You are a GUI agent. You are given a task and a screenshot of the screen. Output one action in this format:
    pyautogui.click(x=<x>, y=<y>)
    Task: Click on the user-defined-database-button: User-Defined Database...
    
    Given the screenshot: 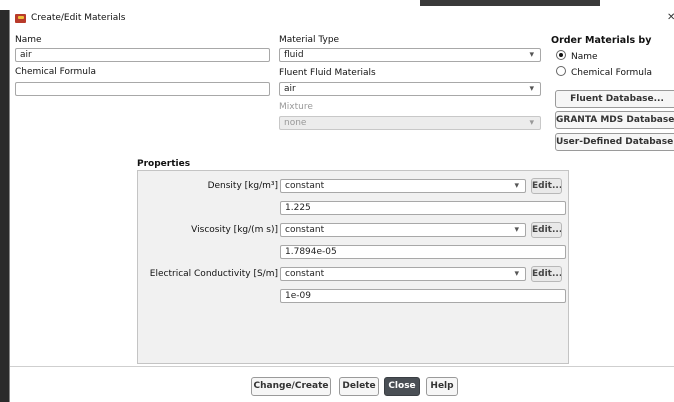 What is the action you would take?
    pyautogui.click(x=614, y=142)
    